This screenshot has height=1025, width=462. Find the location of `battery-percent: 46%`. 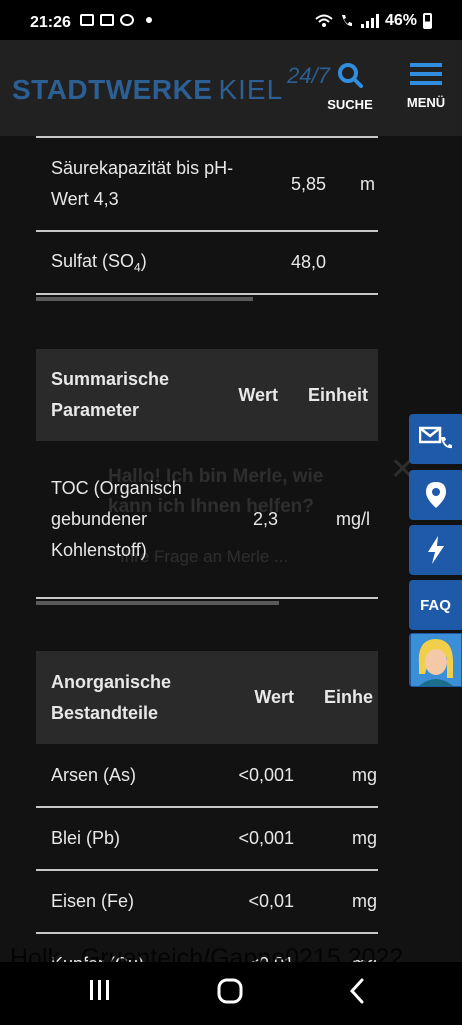

battery-percent: 46% is located at coordinates (400, 20).